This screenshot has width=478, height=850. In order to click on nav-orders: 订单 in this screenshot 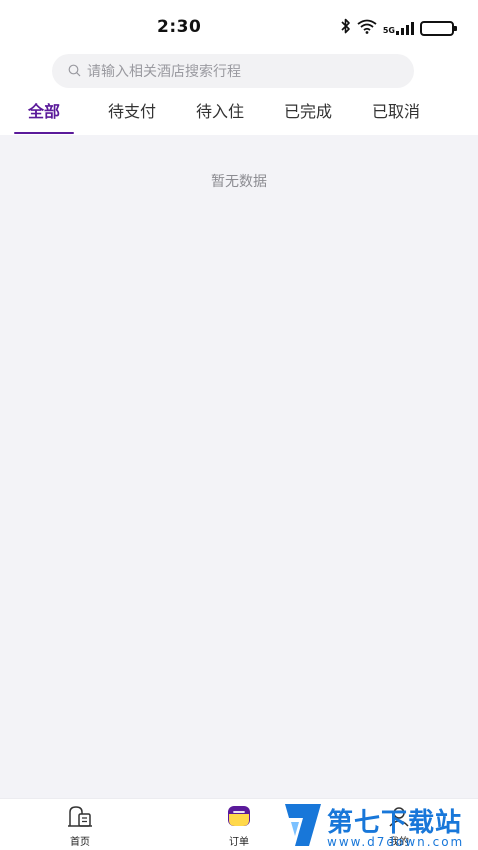, I will do `click(239, 826)`.